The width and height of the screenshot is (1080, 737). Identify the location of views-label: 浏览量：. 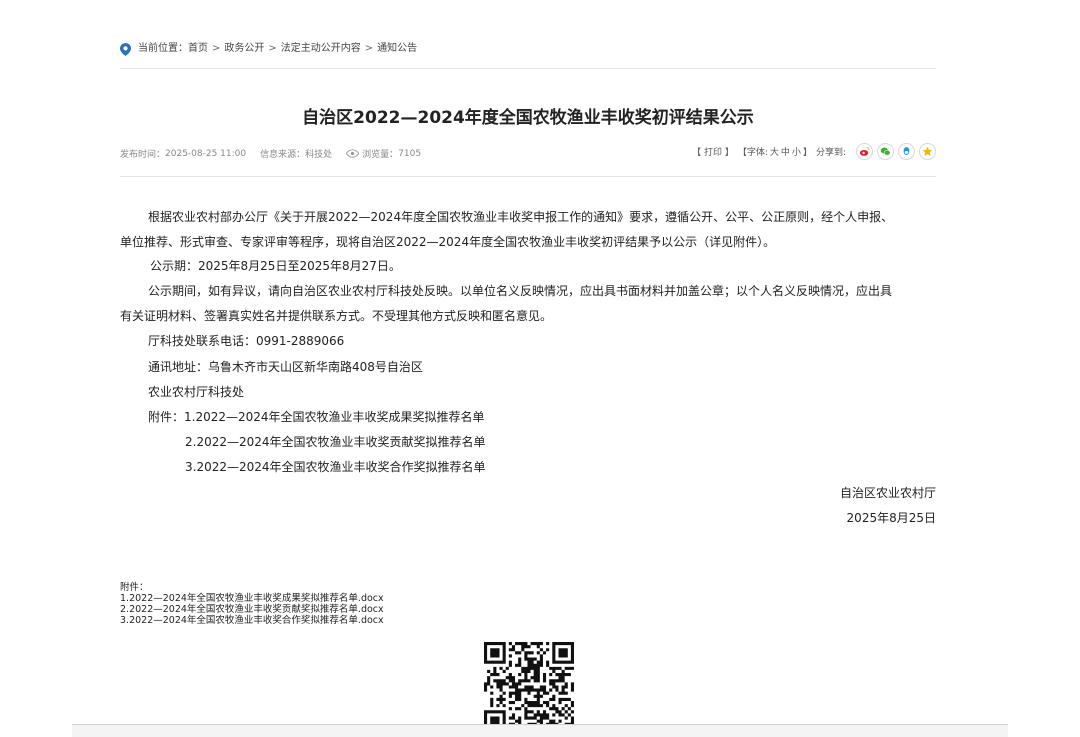
(380, 155).